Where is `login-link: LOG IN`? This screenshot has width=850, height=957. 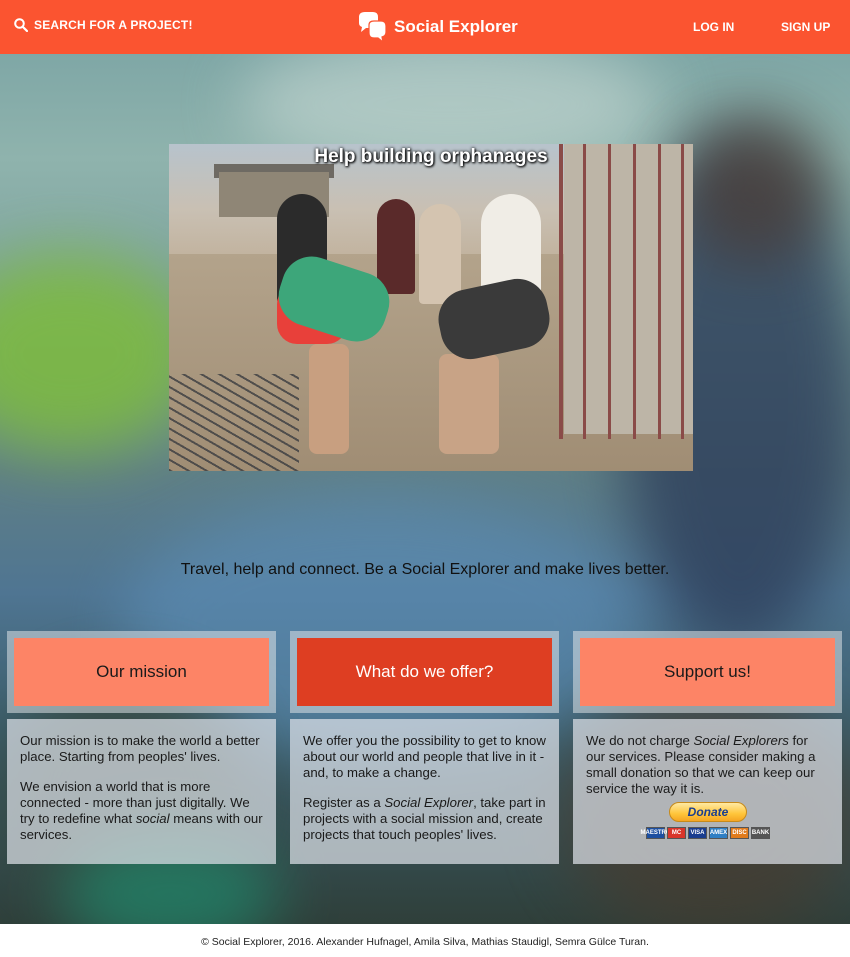
login-link: LOG IN is located at coordinates (713, 27).